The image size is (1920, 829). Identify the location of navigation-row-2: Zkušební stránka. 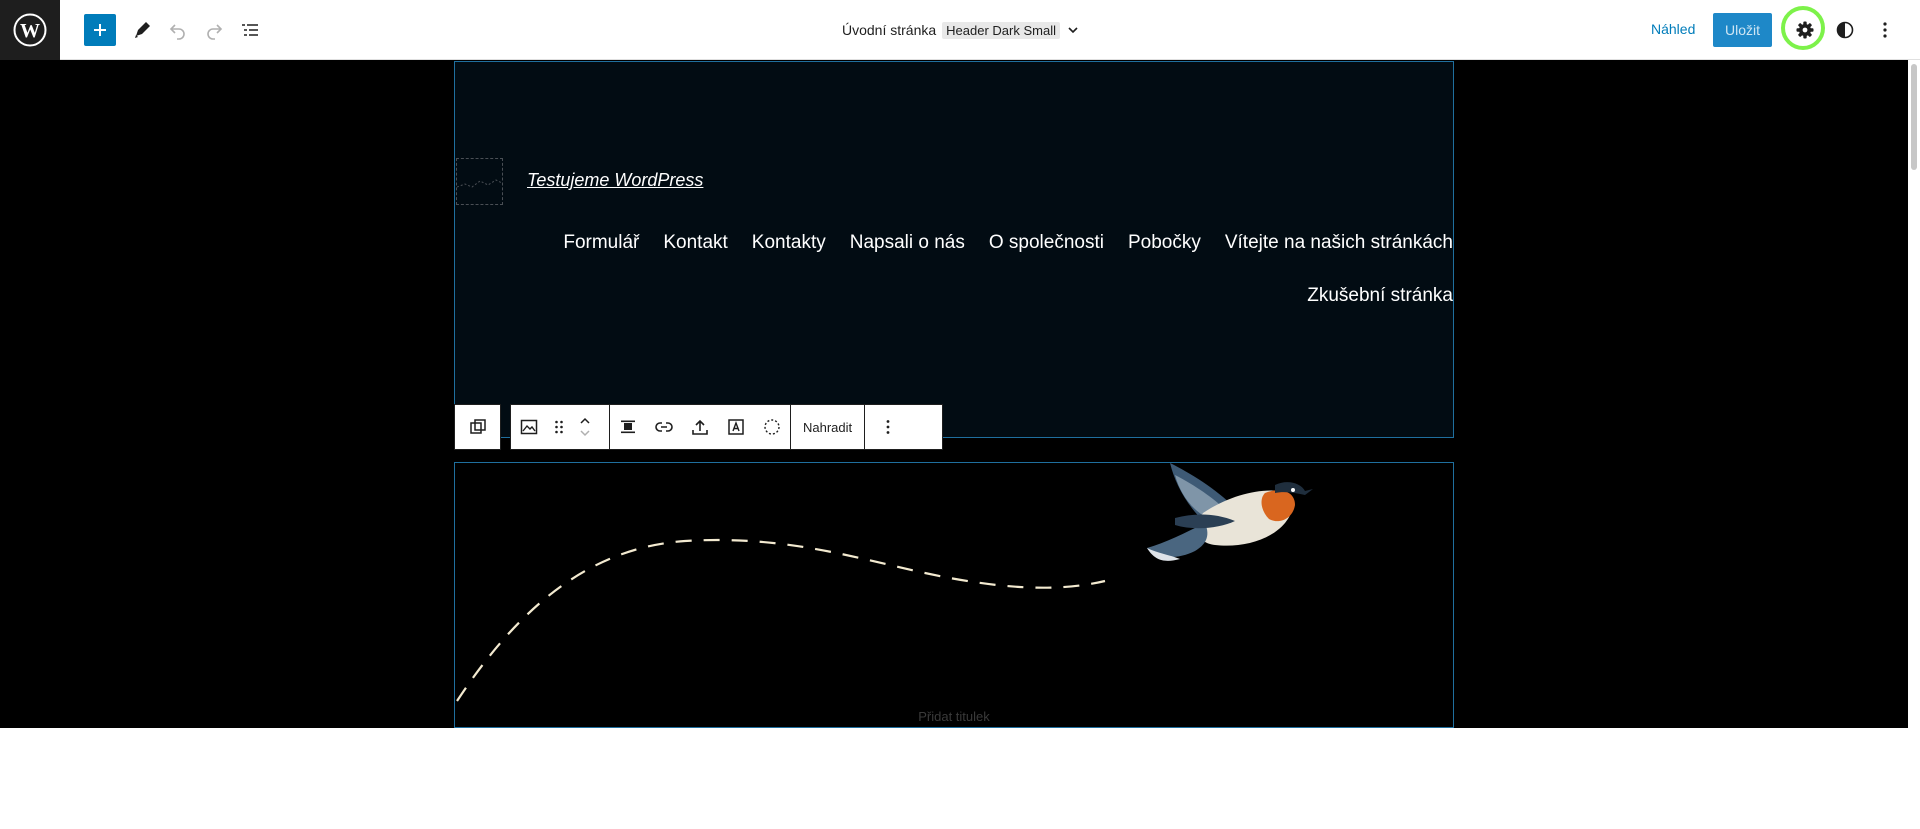
(1380, 296).